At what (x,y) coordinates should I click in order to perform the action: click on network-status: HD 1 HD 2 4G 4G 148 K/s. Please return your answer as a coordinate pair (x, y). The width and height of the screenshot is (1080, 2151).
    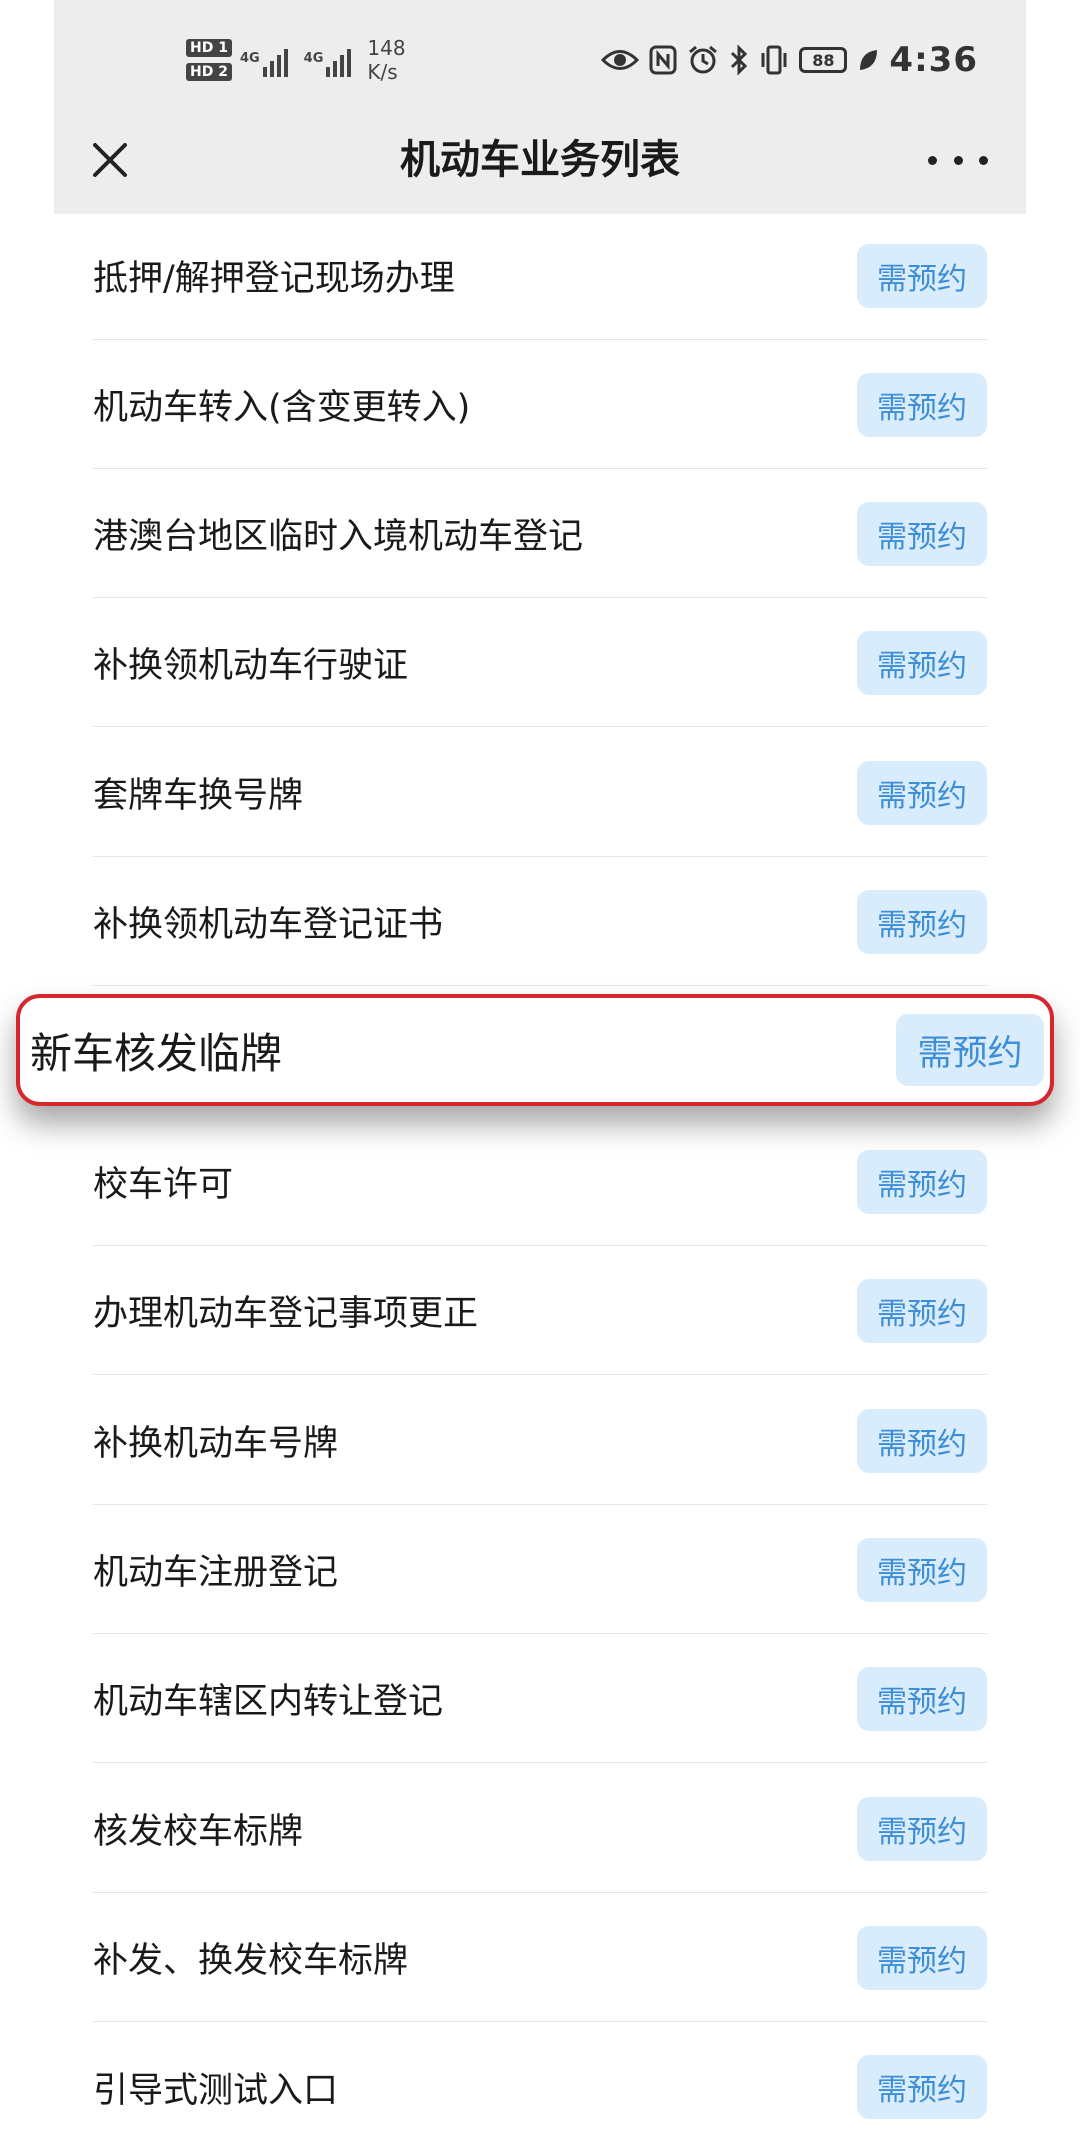
    Looking at the image, I should click on (296, 60).